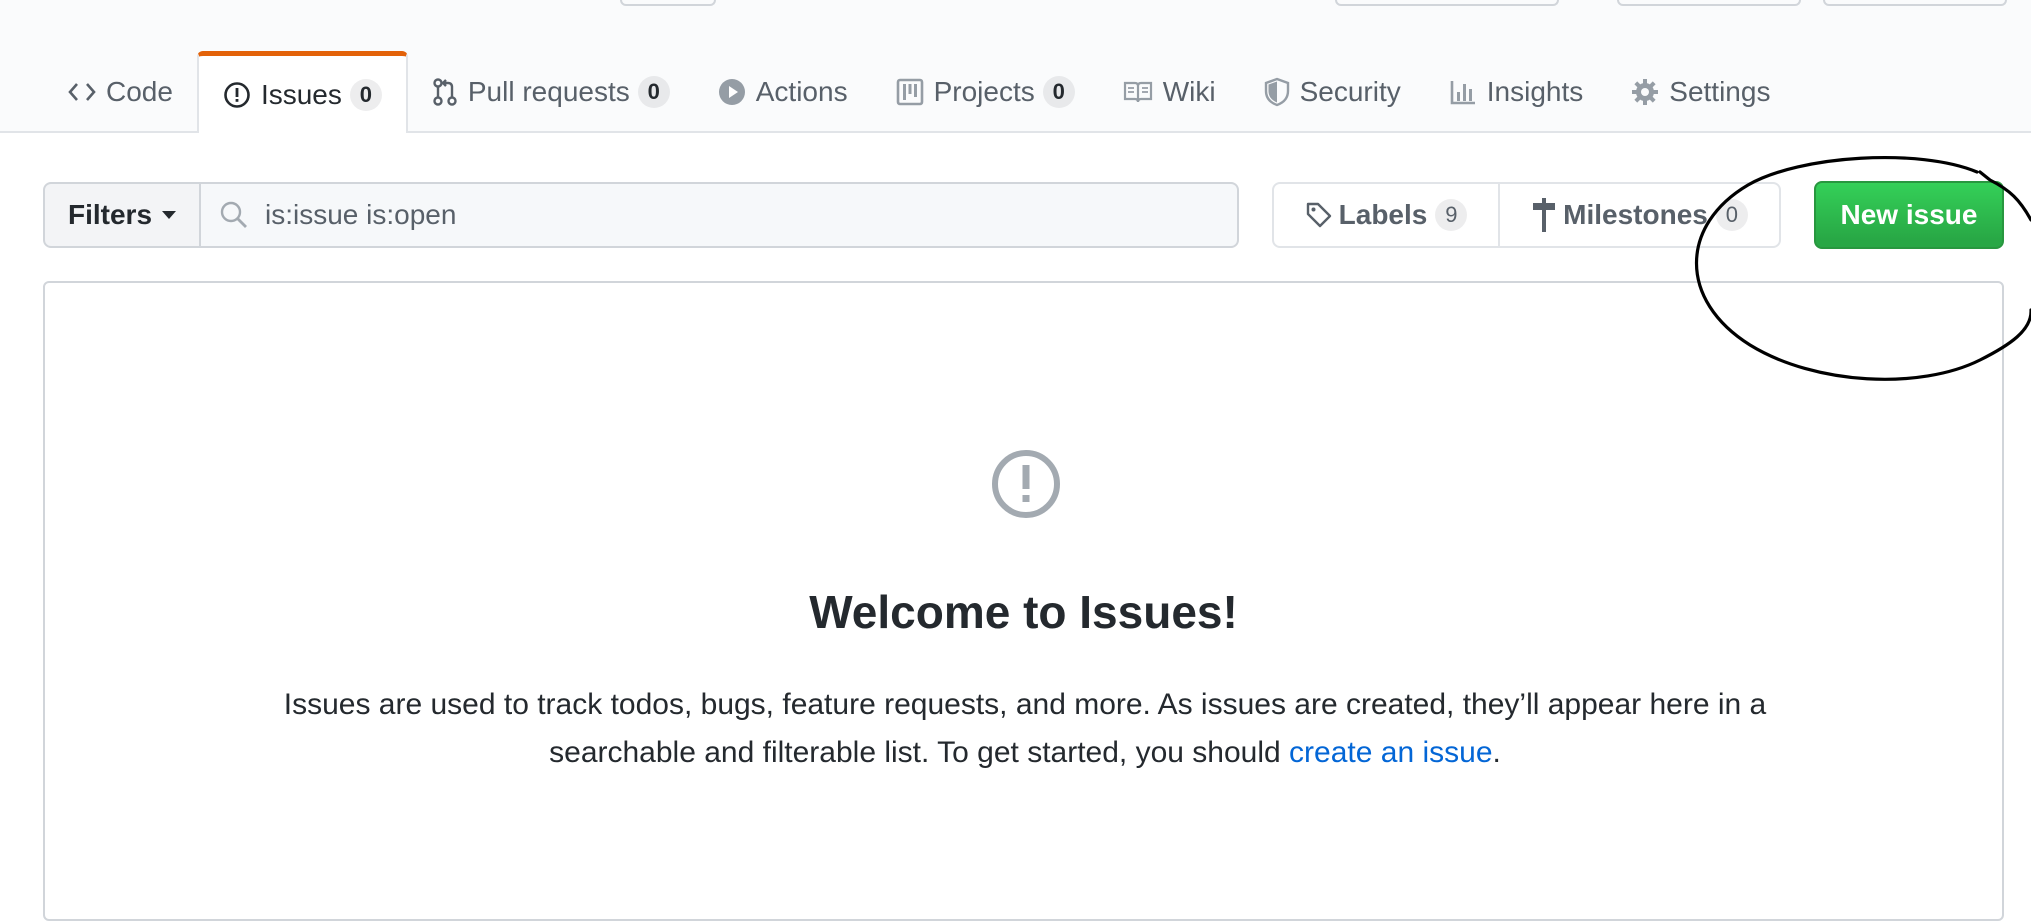  What do you see at coordinates (1277, 92) in the screenshot?
I see `shield-icon` at bounding box center [1277, 92].